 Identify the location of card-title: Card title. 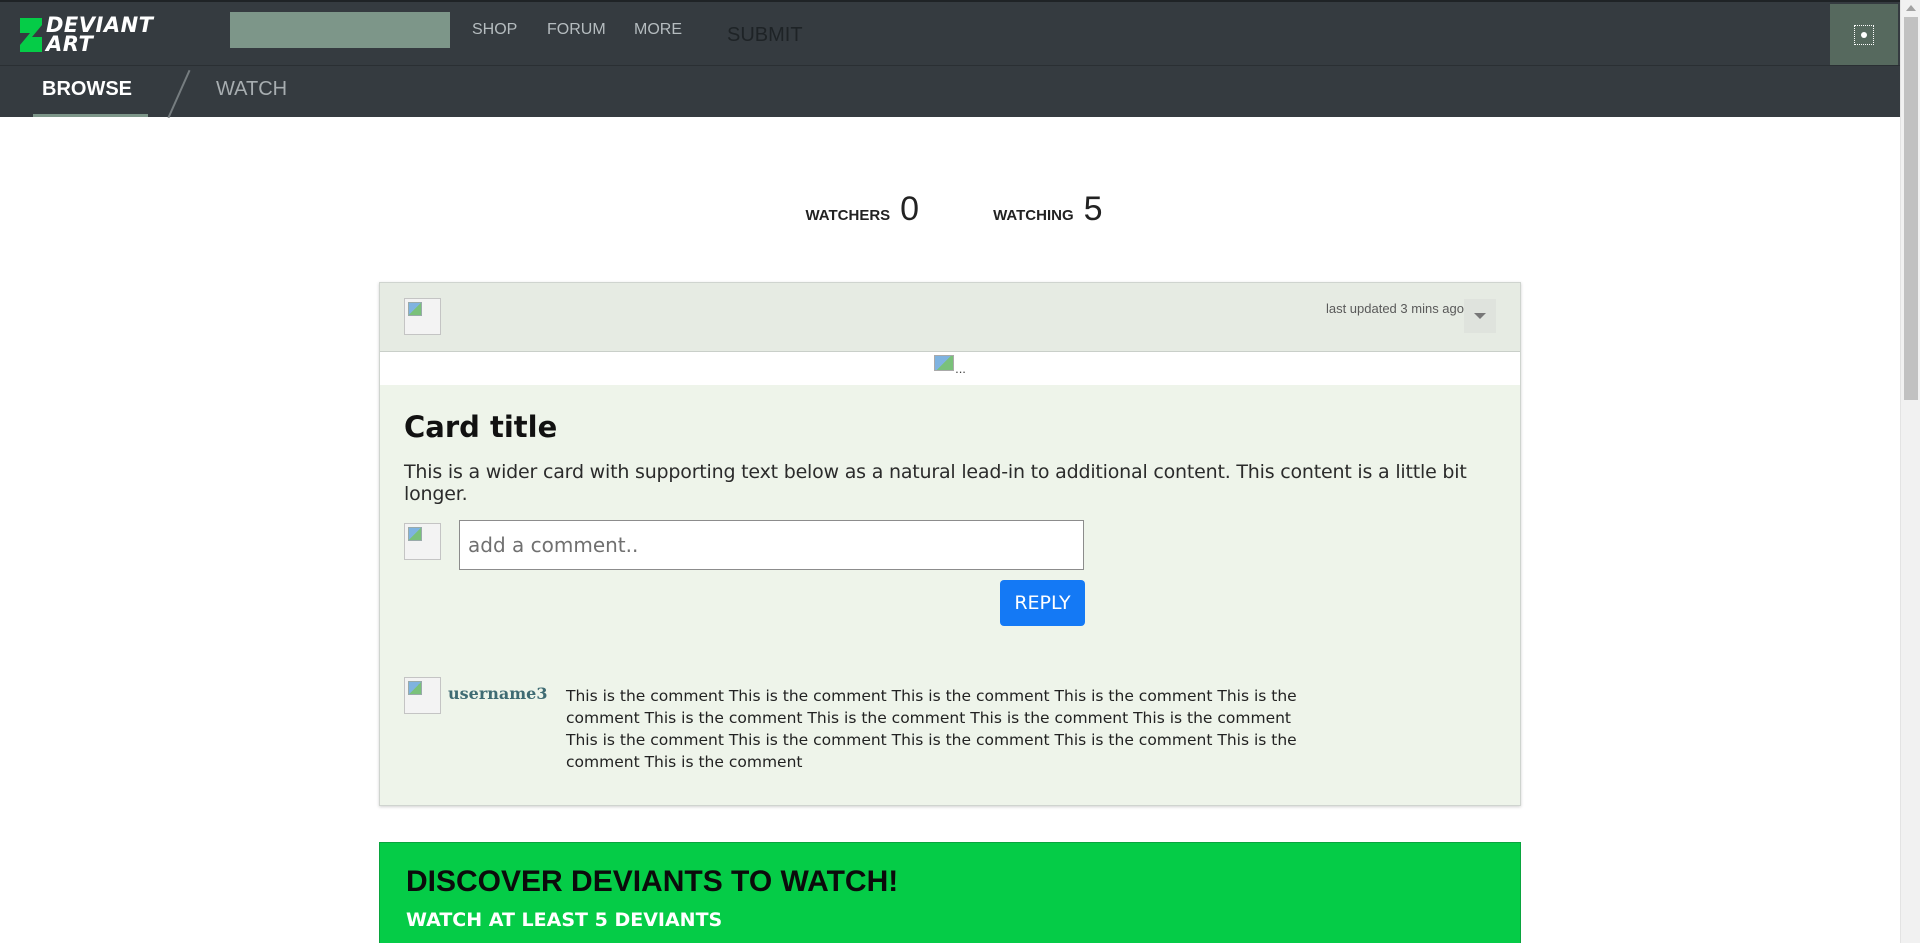
(481, 427).